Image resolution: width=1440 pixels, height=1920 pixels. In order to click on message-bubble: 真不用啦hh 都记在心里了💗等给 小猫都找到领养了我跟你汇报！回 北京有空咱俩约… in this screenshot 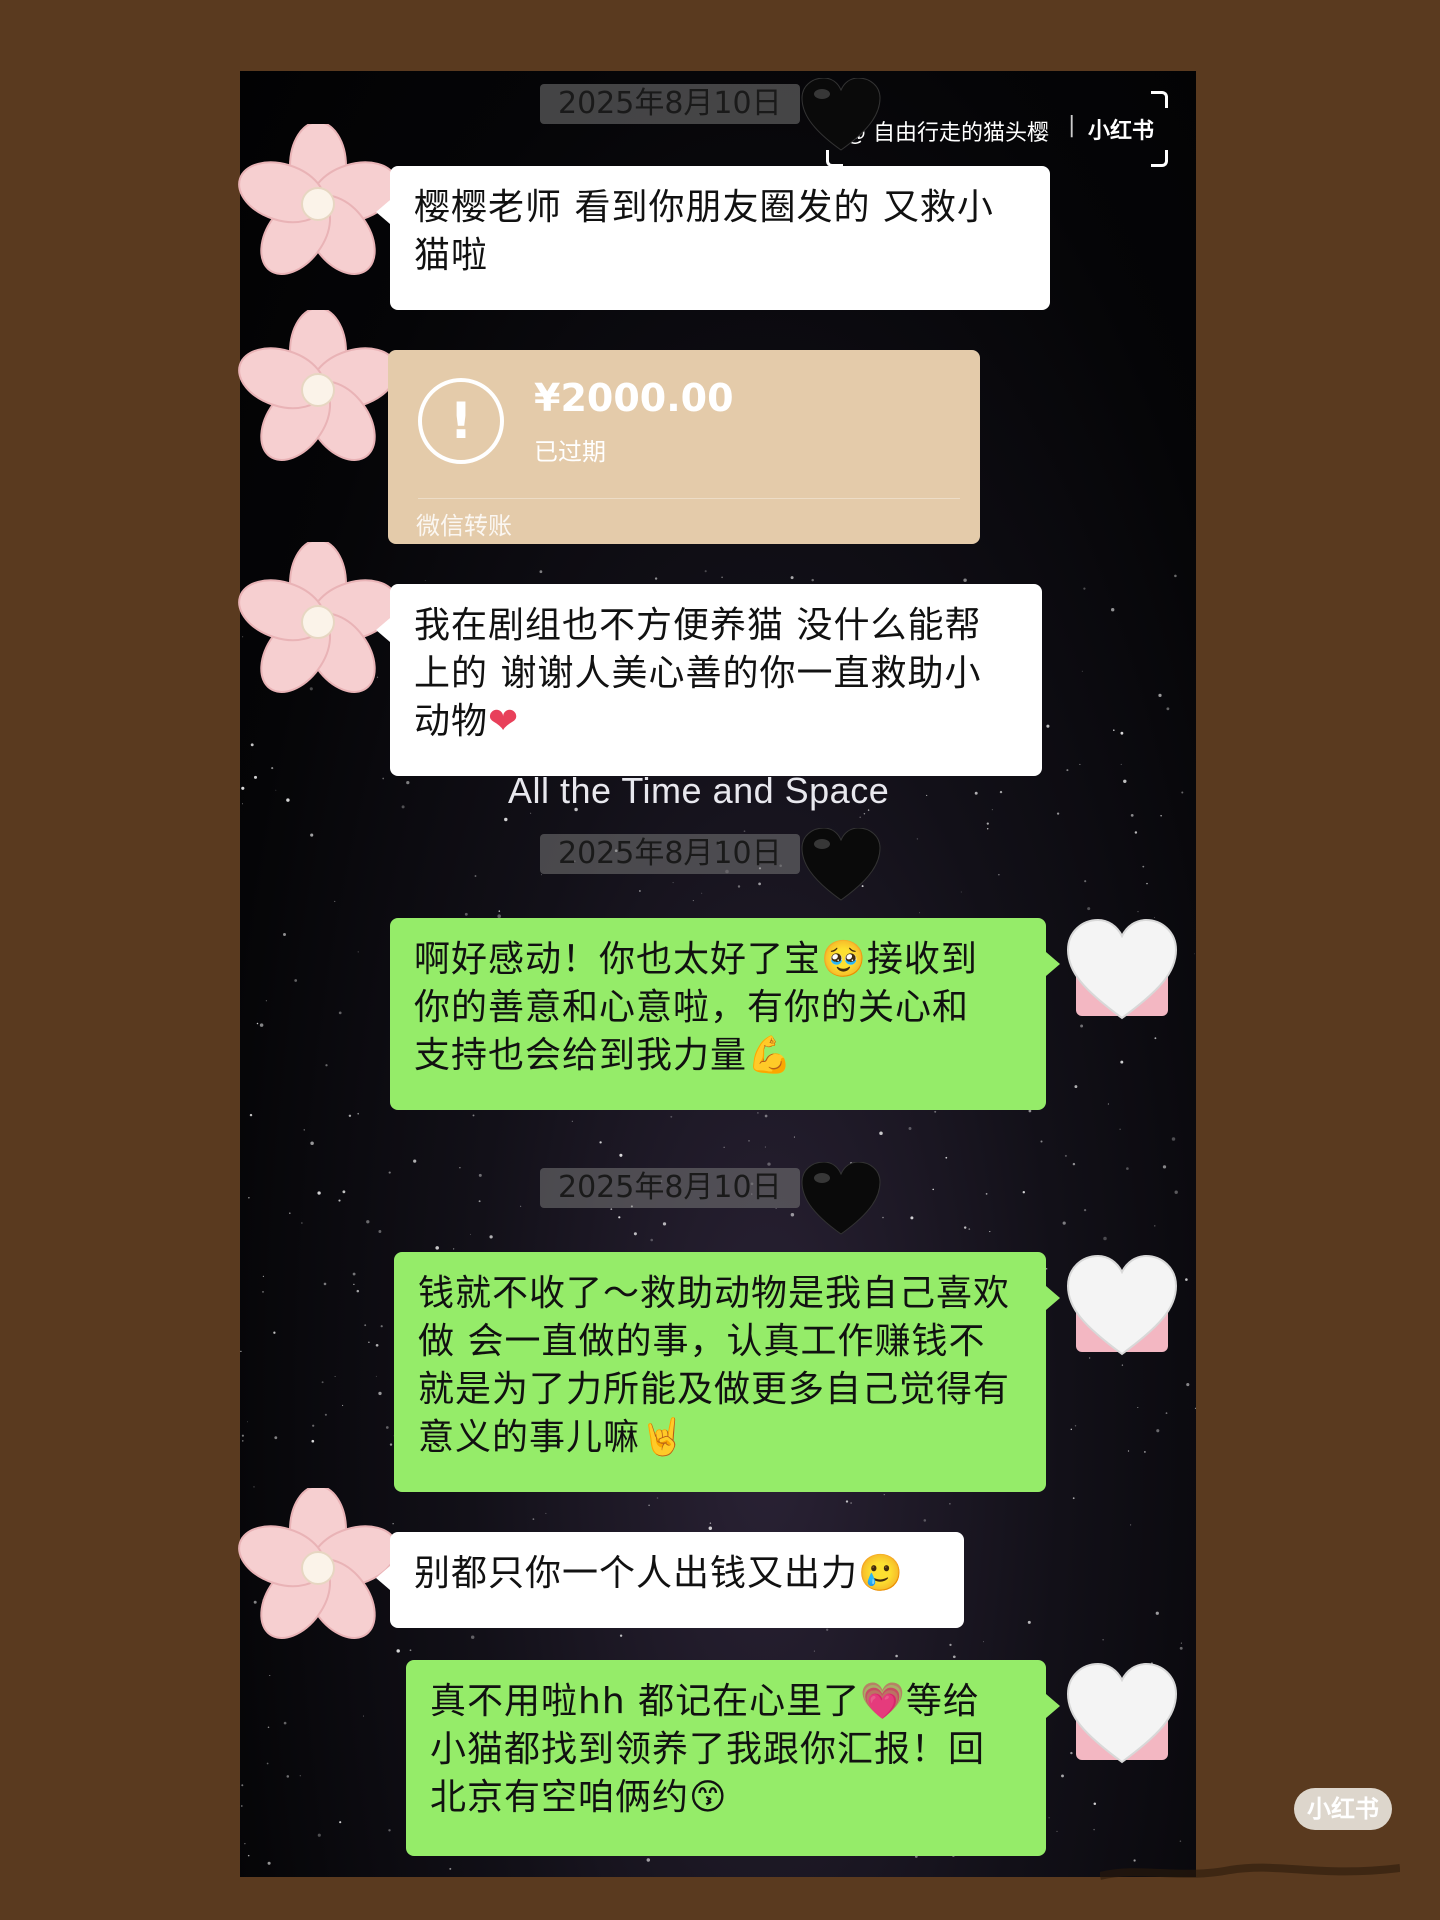, I will do `click(733, 1758)`.